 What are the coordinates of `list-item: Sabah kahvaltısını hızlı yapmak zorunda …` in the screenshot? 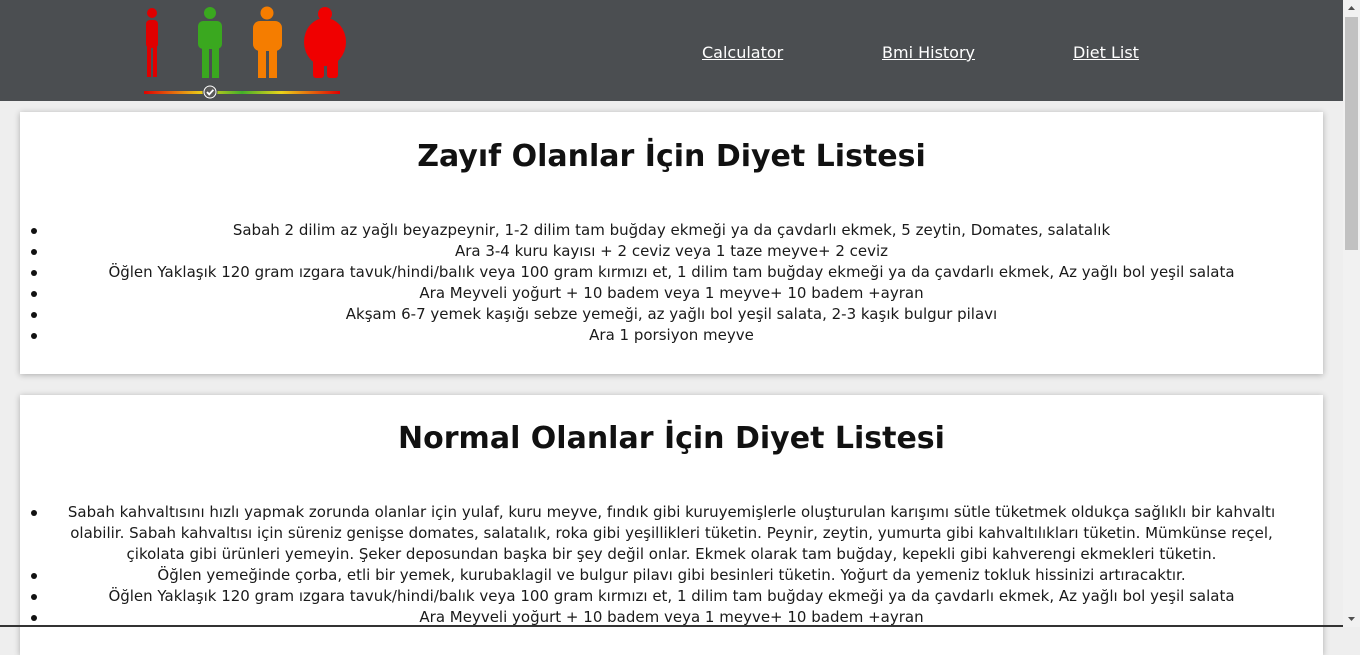 It's located at (657, 533).